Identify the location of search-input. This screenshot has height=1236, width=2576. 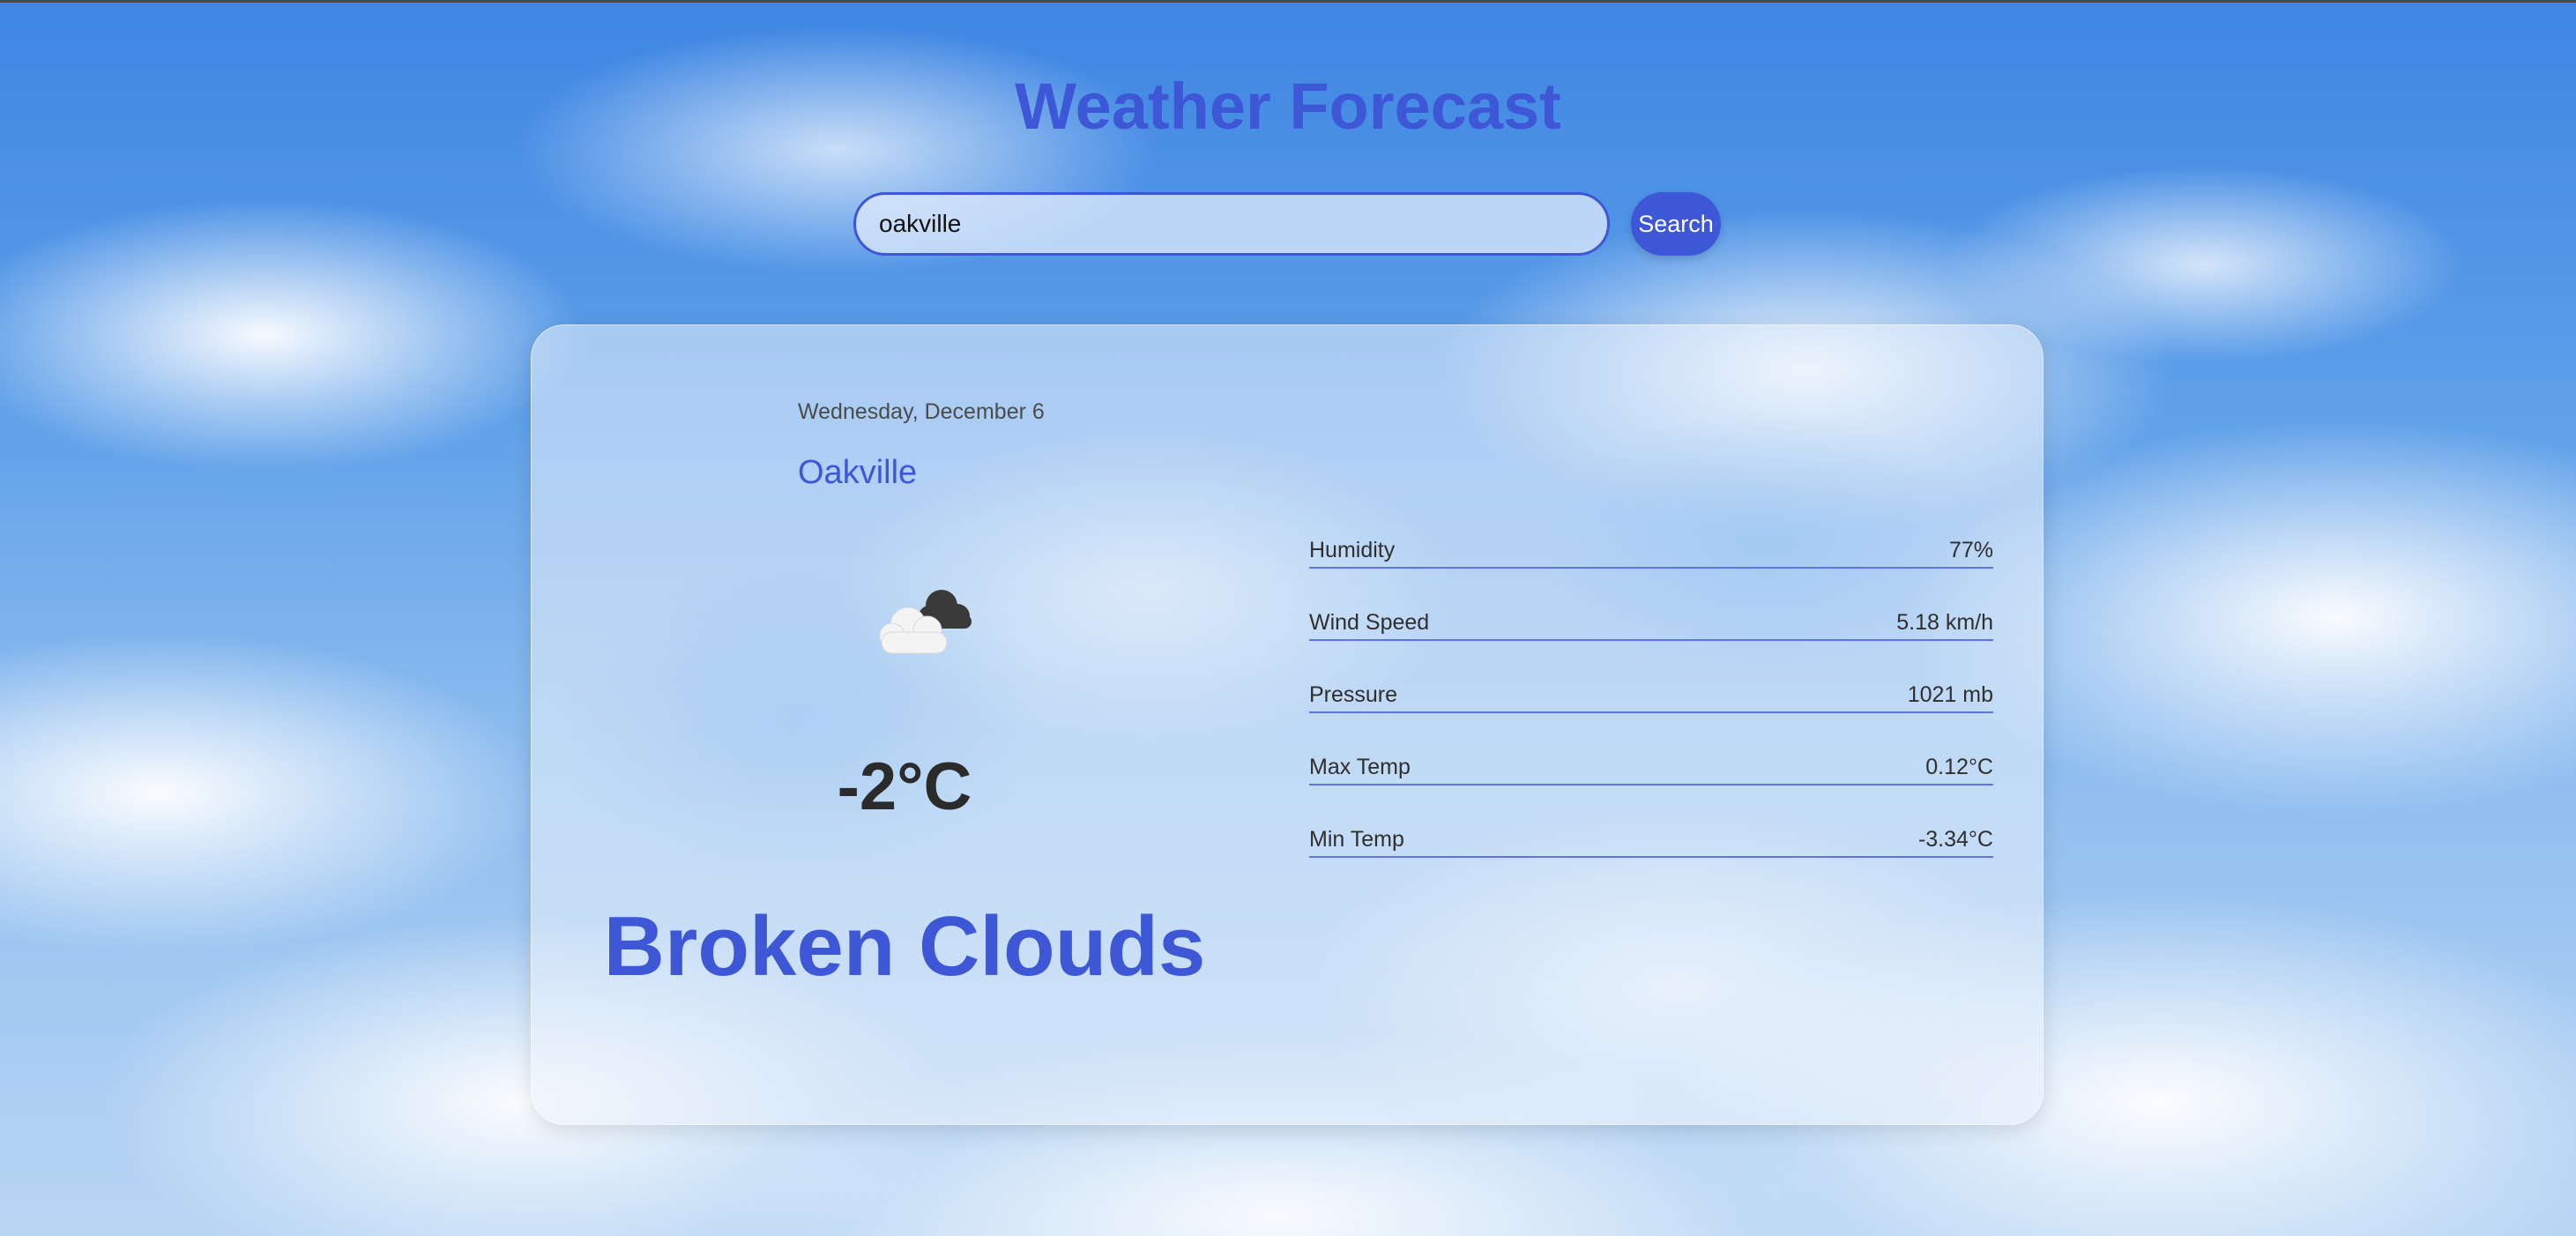
(1231, 224).